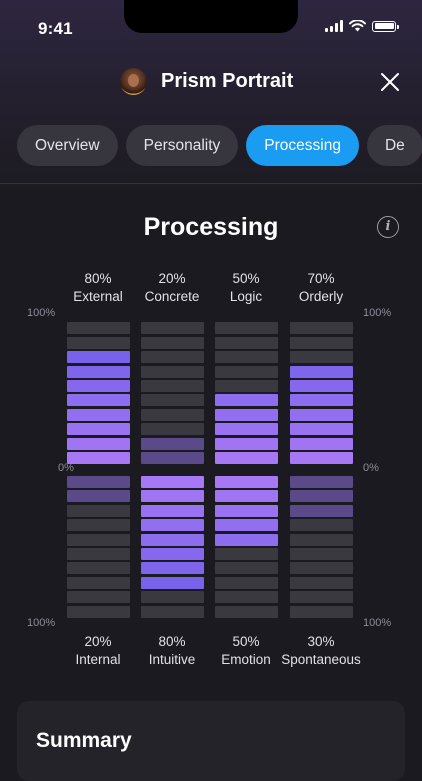 The height and width of the screenshot is (781, 422). What do you see at coordinates (390, 82) in the screenshot?
I see `close-icon` at bounding box center [390, 82].